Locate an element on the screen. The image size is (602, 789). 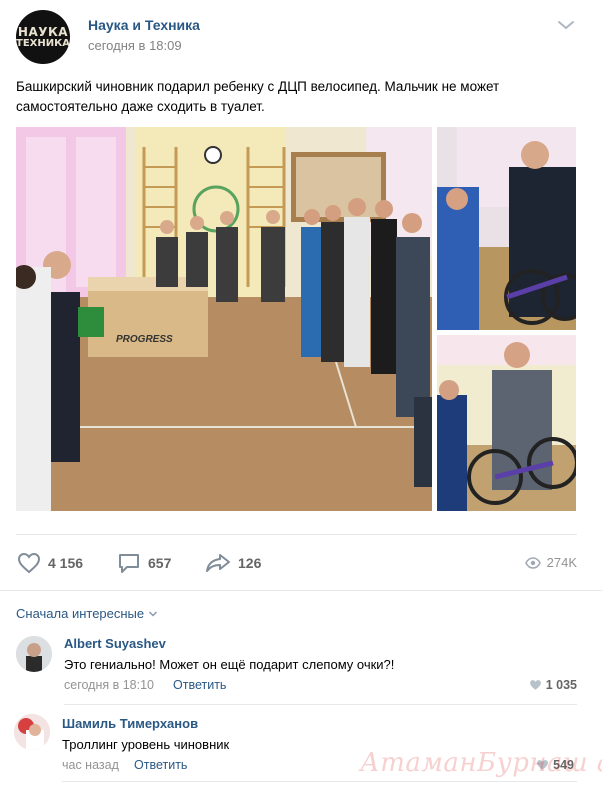
comment-author: Albert Suyashev is located at coordinates (115, 643).